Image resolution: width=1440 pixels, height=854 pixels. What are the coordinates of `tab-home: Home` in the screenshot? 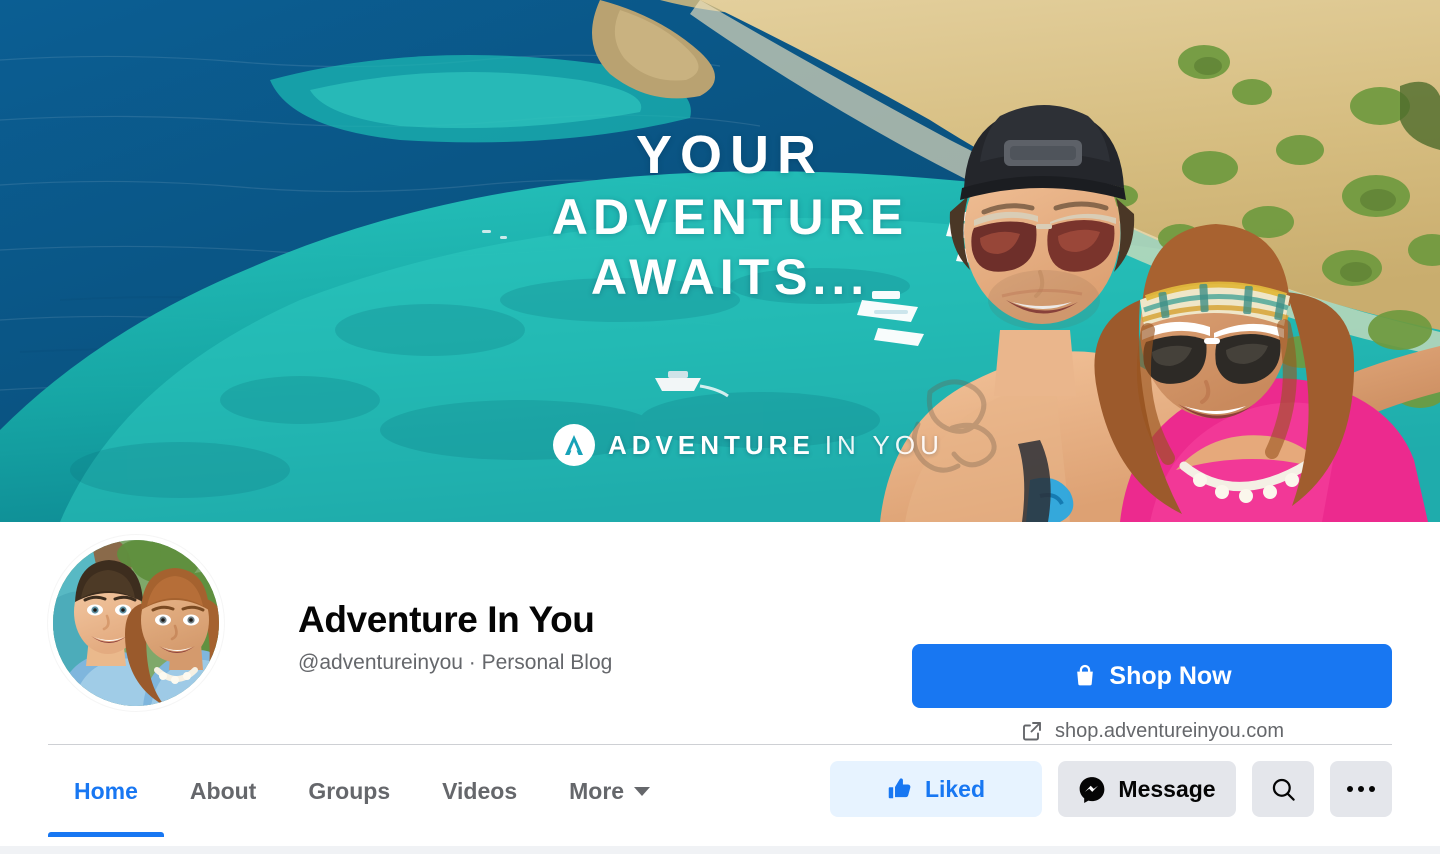 It's located at (106, 791).